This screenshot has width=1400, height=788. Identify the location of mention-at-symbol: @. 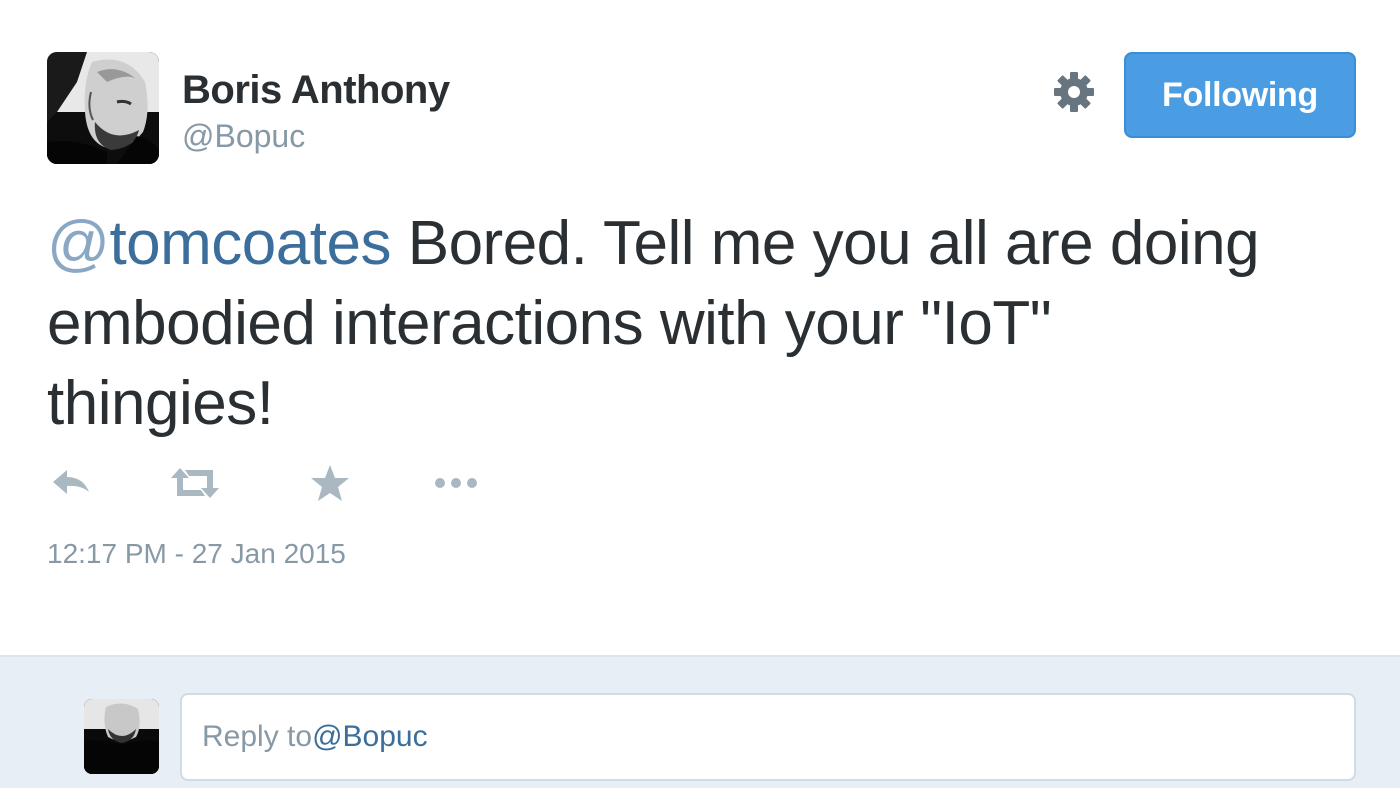
(78, 243).